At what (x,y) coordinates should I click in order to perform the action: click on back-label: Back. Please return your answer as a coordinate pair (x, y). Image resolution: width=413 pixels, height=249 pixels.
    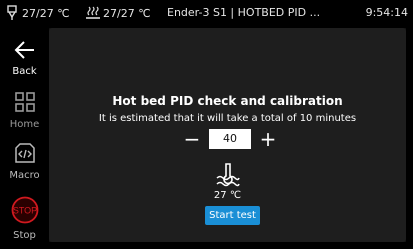
    Looking at the image, I should click on (24, 71).